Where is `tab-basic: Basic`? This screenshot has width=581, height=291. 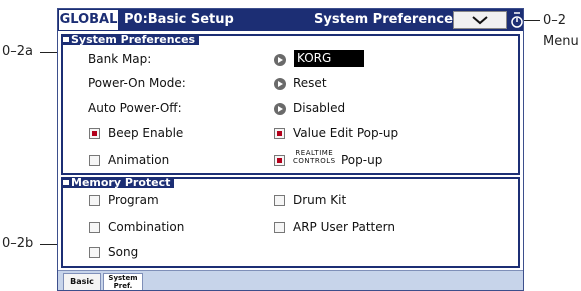
tab-basic: Basic is located at coordinates (82, 281).